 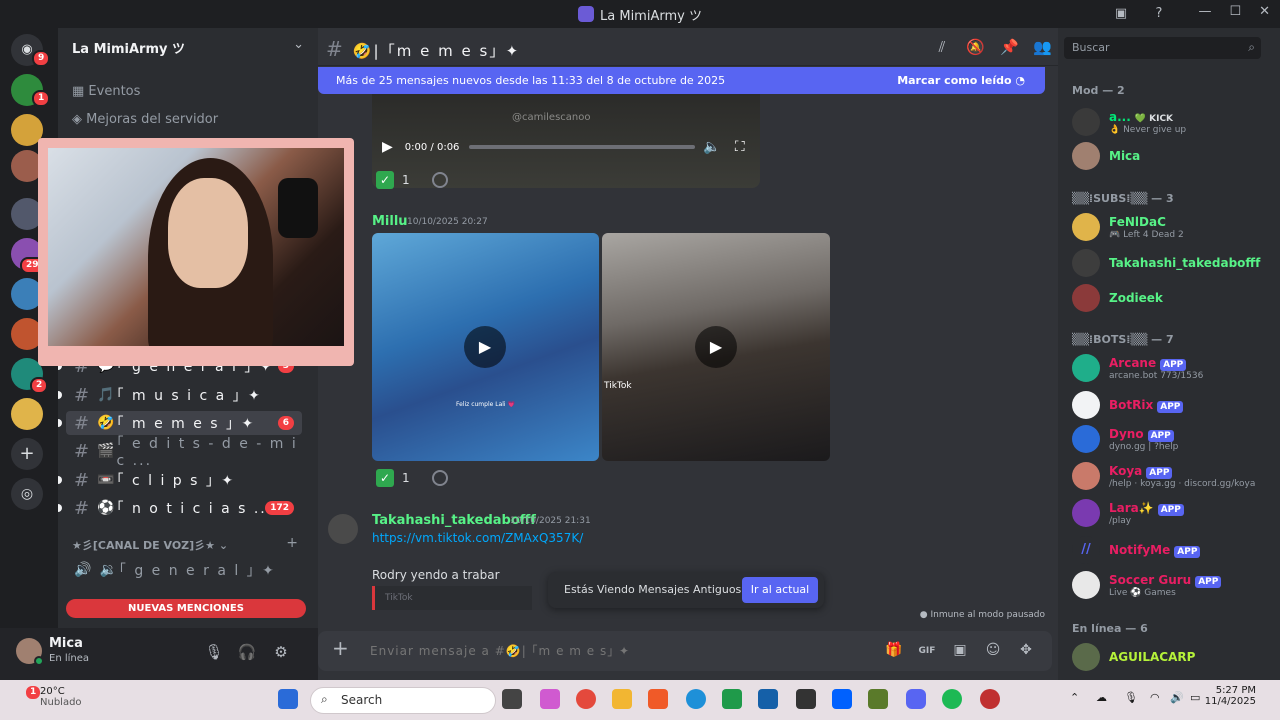 What do you see at coordinates (975, 47) in the screenshot?
I see `notification-bell-icon: 🔕` at bounding box center [975, 47].